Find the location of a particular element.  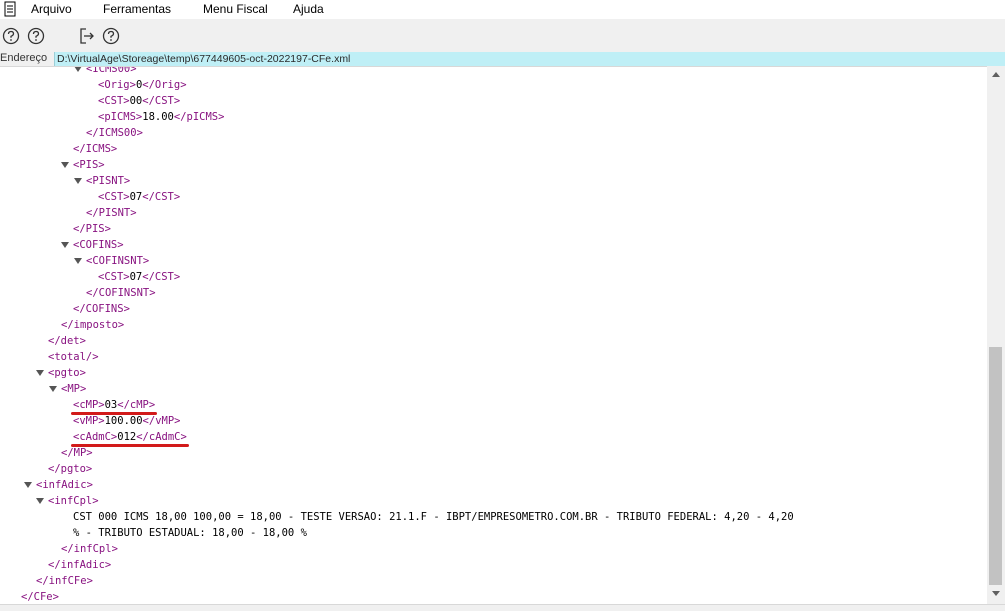

xml-line: </infCpl> is located at coordinates (89, 549).